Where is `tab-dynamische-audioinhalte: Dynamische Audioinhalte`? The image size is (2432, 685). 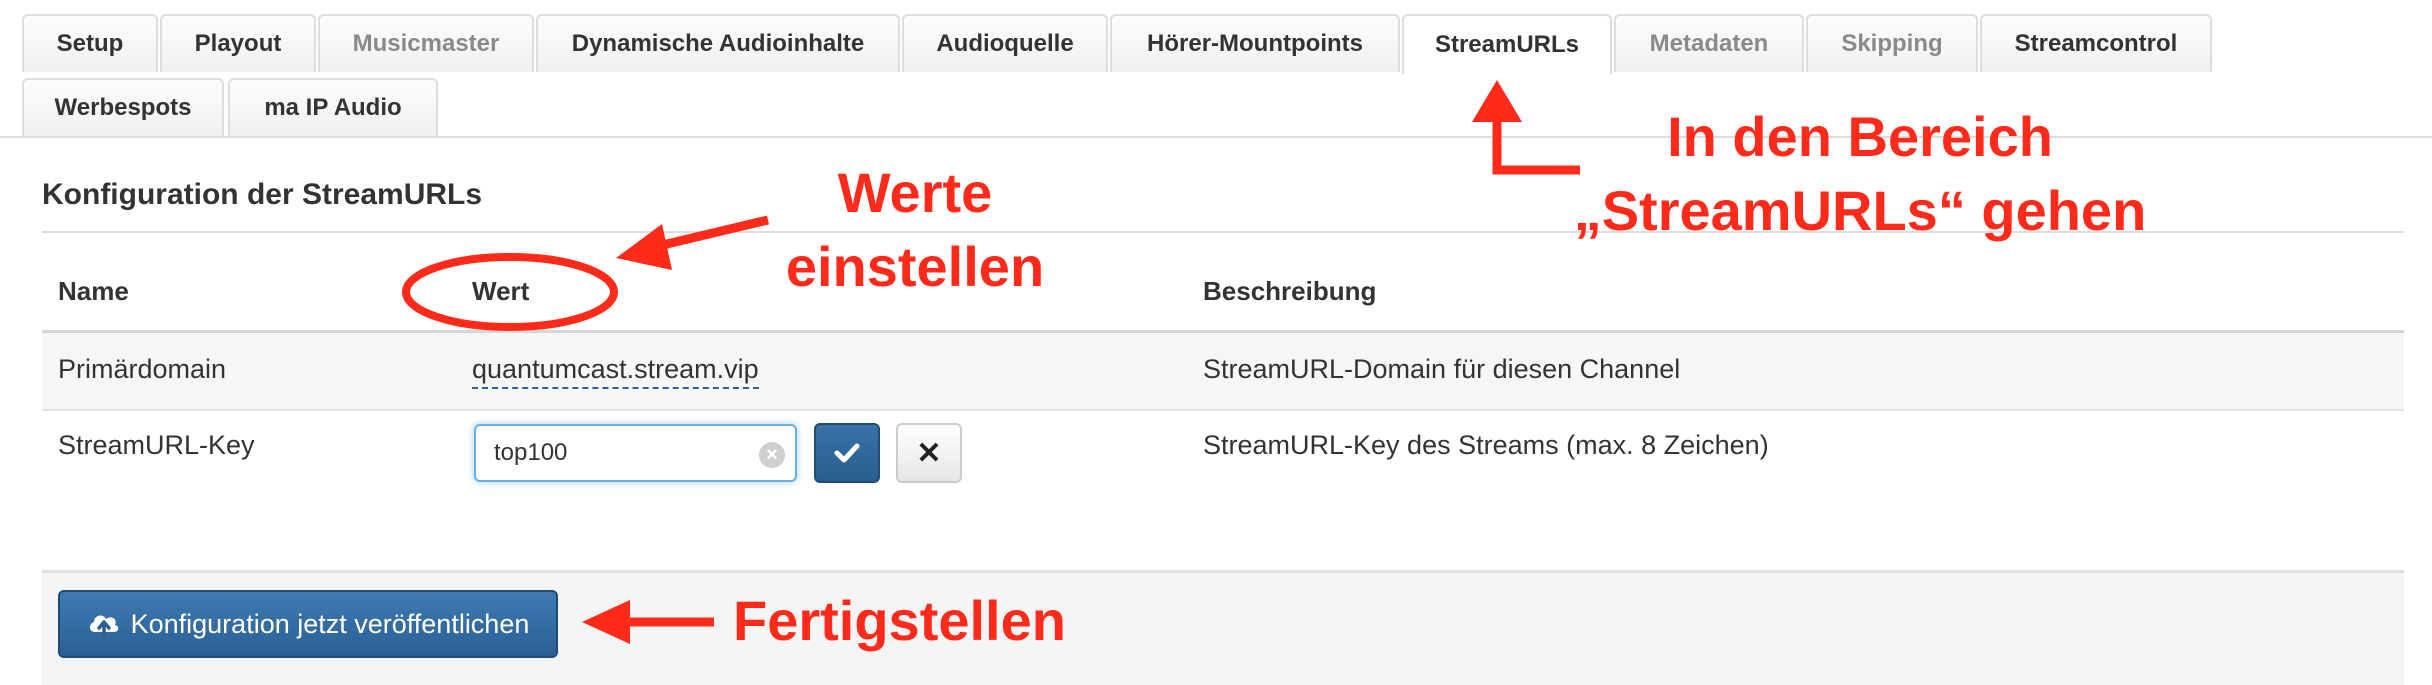 tab-dynamische-audioinhalte: Dynamische Audioinhalte is located at coordinates (718, 43).